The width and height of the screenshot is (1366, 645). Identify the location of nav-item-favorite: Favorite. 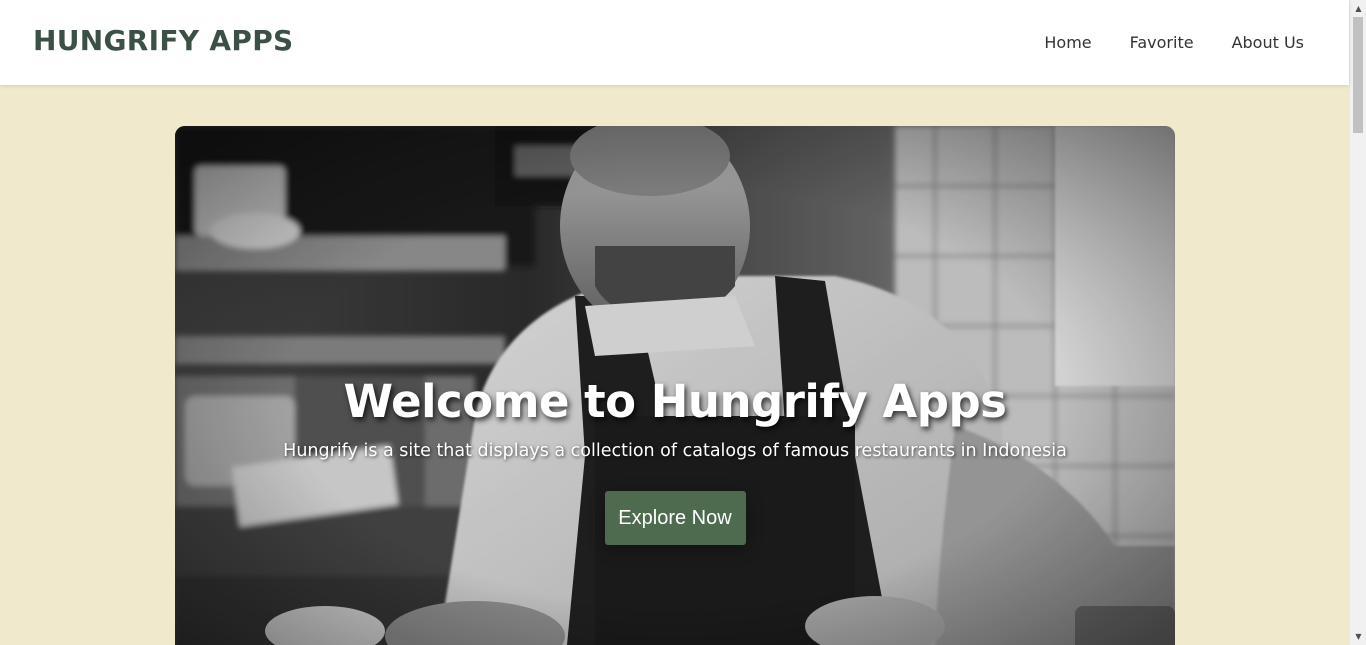
(1162, 42).